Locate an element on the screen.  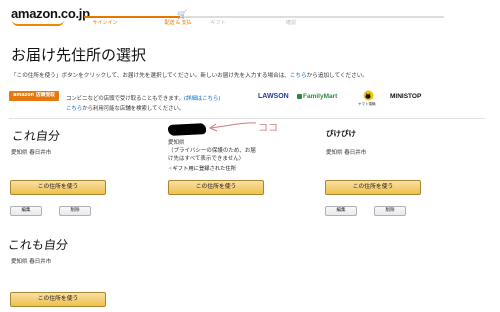
store-pickup-badge: amazon 店頭受取 is located at coordinates (34, 96).